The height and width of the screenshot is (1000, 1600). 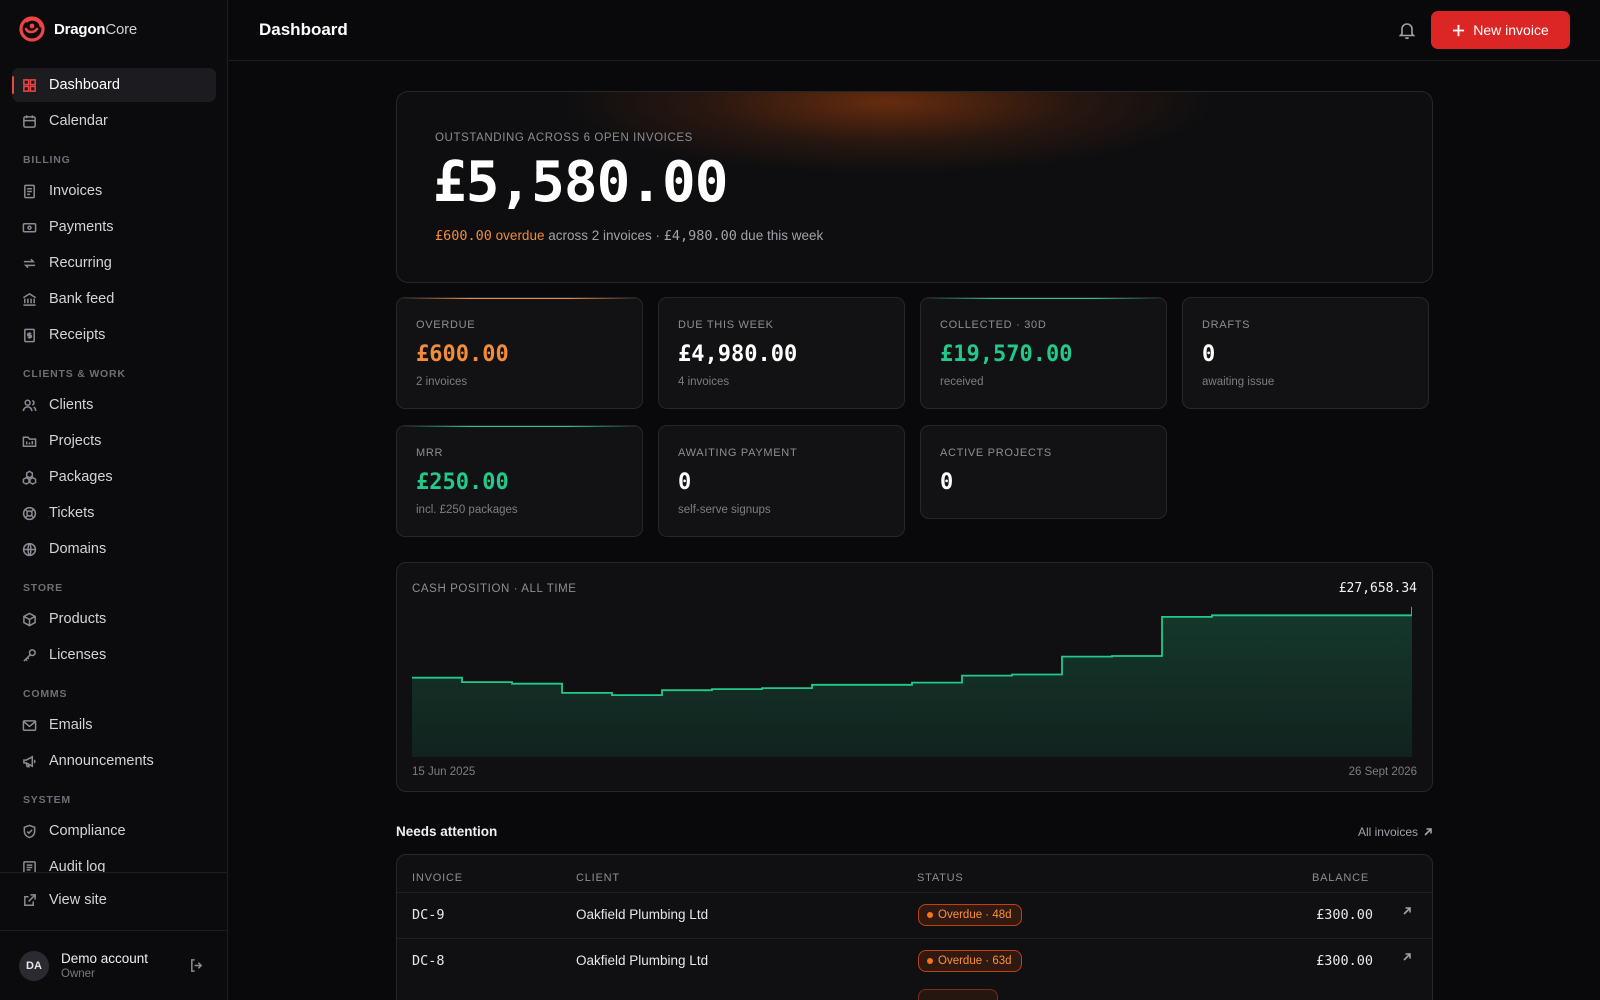 What do you see at coordinates (77, 29) in the screenshot?
I see `brand: DragonCore` at bounding box center [77, 29].